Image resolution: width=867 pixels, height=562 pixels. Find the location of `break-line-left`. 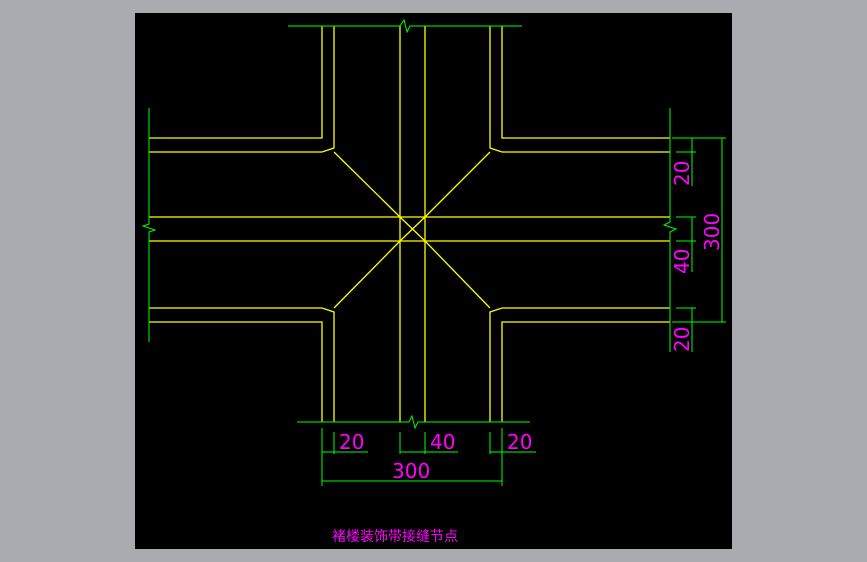

break-line-left is located at coordinates (149, 225).